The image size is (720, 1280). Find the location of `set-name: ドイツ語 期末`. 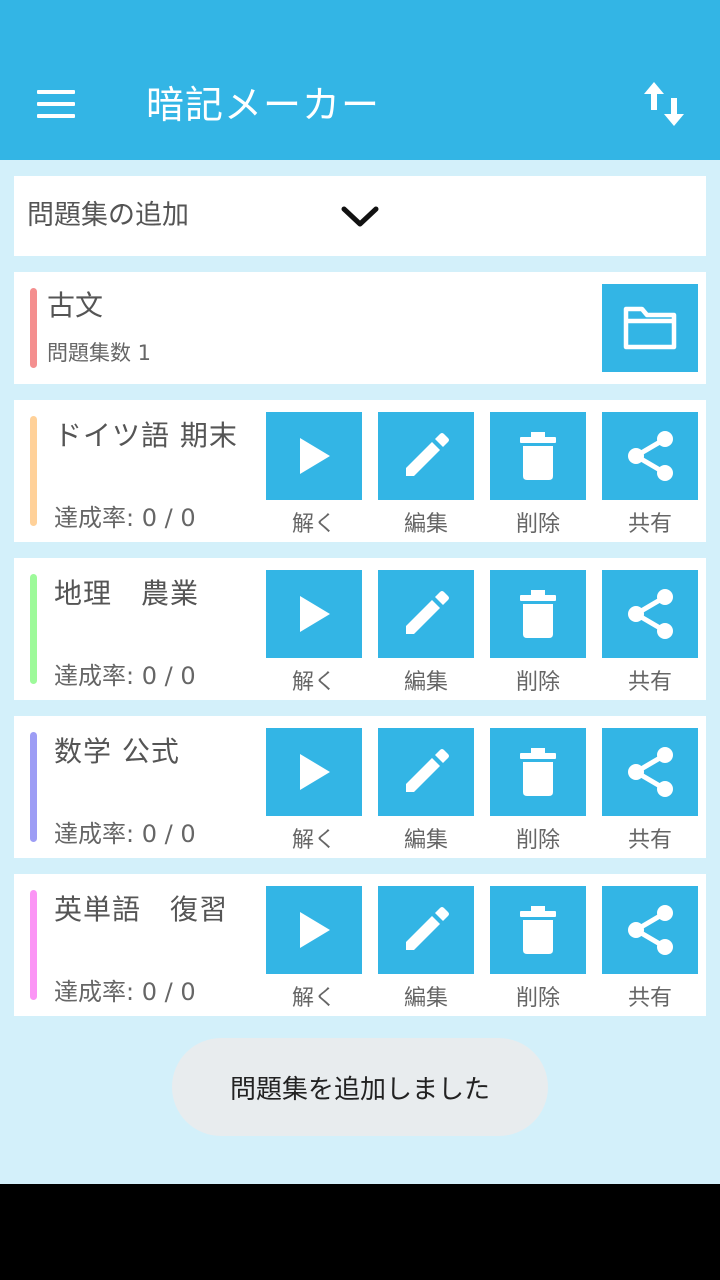

set-name: ドイツ語 期末 is located at coordinates (146, 435).